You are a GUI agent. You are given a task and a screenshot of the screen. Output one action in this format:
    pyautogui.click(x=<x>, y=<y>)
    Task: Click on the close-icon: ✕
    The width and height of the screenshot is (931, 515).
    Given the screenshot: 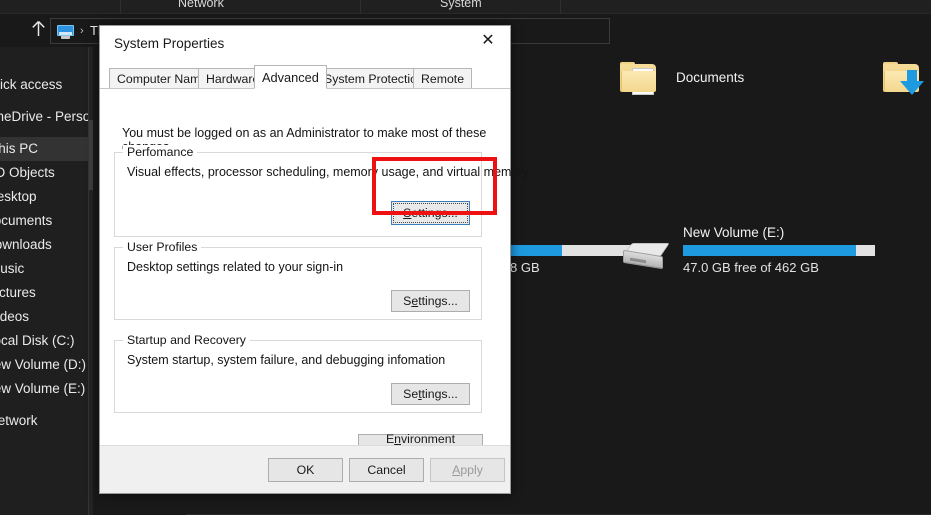 What is the action you would take?
    pyautogui.click(x=488, y=41)
    